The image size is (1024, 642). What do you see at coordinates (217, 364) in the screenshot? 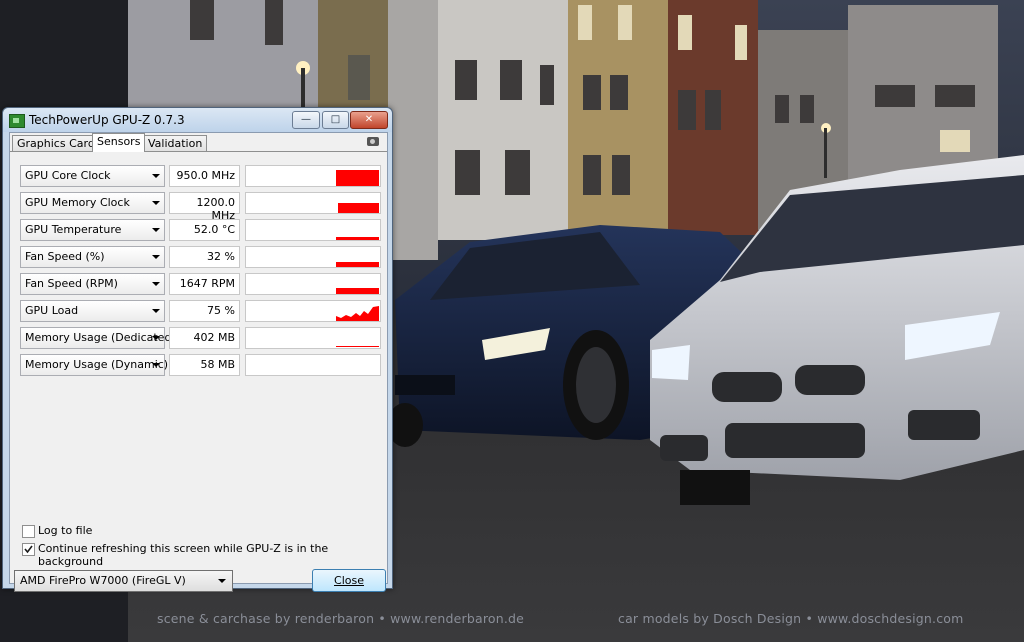
I see `sensor-value: 58 MB` at bounding box center [217, 364].